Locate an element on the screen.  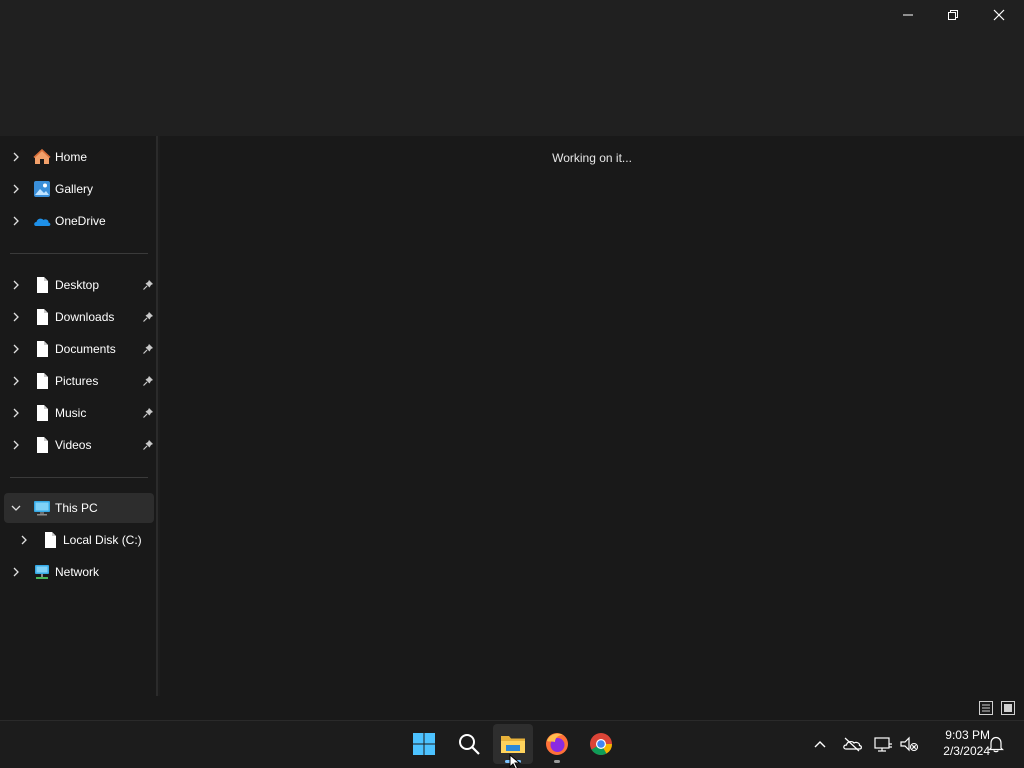
details-view-button is located at coordinates (986, 708).